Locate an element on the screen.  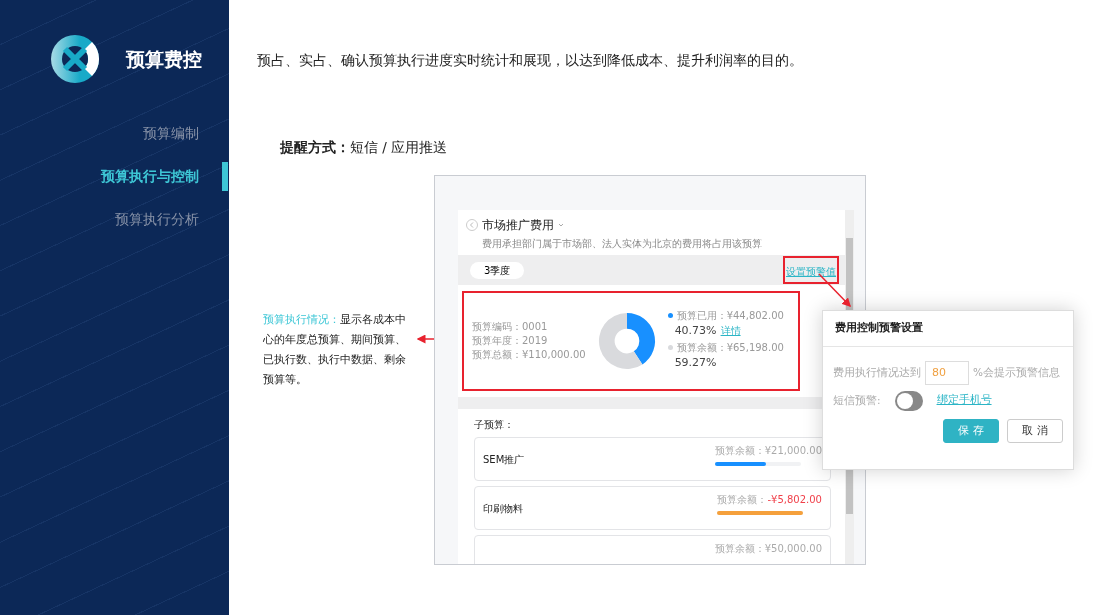
card-subtitle: 费用承担部门属于市场部、法人实体为北京的费用将占用该预算 is located at coordinates (622, 244).